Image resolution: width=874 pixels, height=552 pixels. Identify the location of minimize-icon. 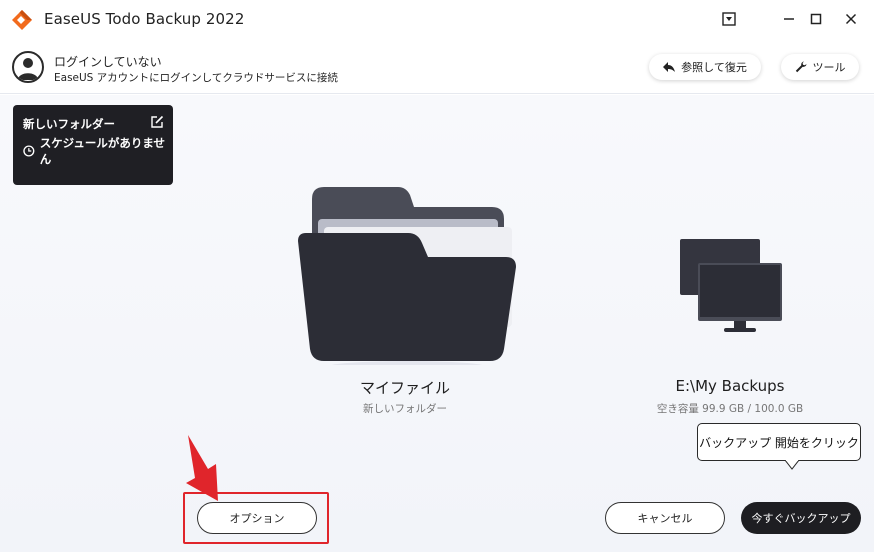
(789, 19).